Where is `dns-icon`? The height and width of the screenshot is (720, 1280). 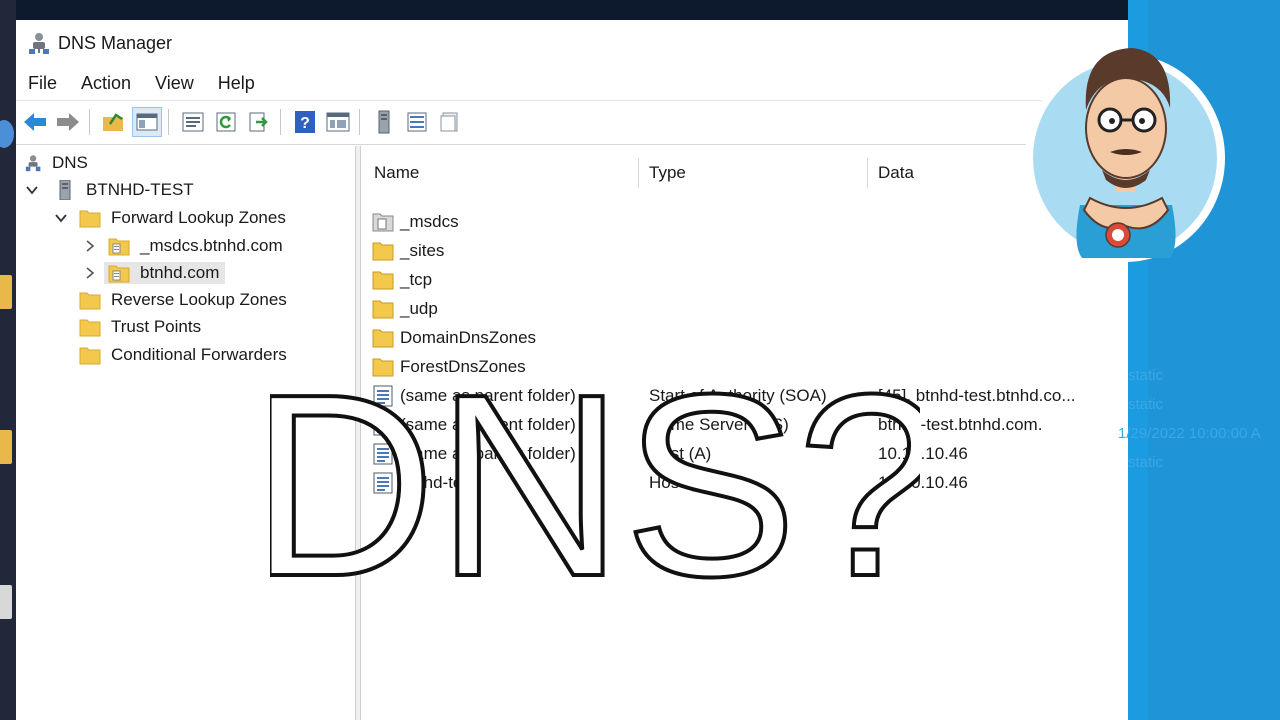 dns-icon is located at coordinates (33, 163).